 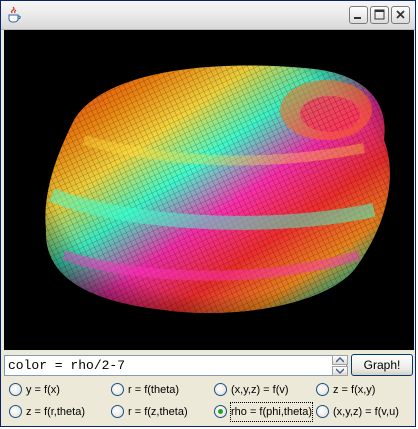 What do you see at coordinates (260, 390) in the screenshot?
I see `mode-label: (x,y,z) = f(v)` at bounding box center [260, 390].